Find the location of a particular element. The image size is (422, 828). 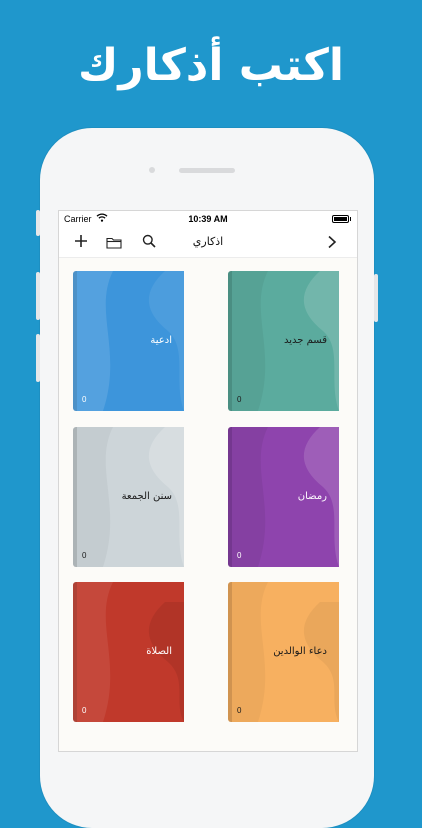

book-card: سنن الجمعة 0 is located at coordinates (128, 497).